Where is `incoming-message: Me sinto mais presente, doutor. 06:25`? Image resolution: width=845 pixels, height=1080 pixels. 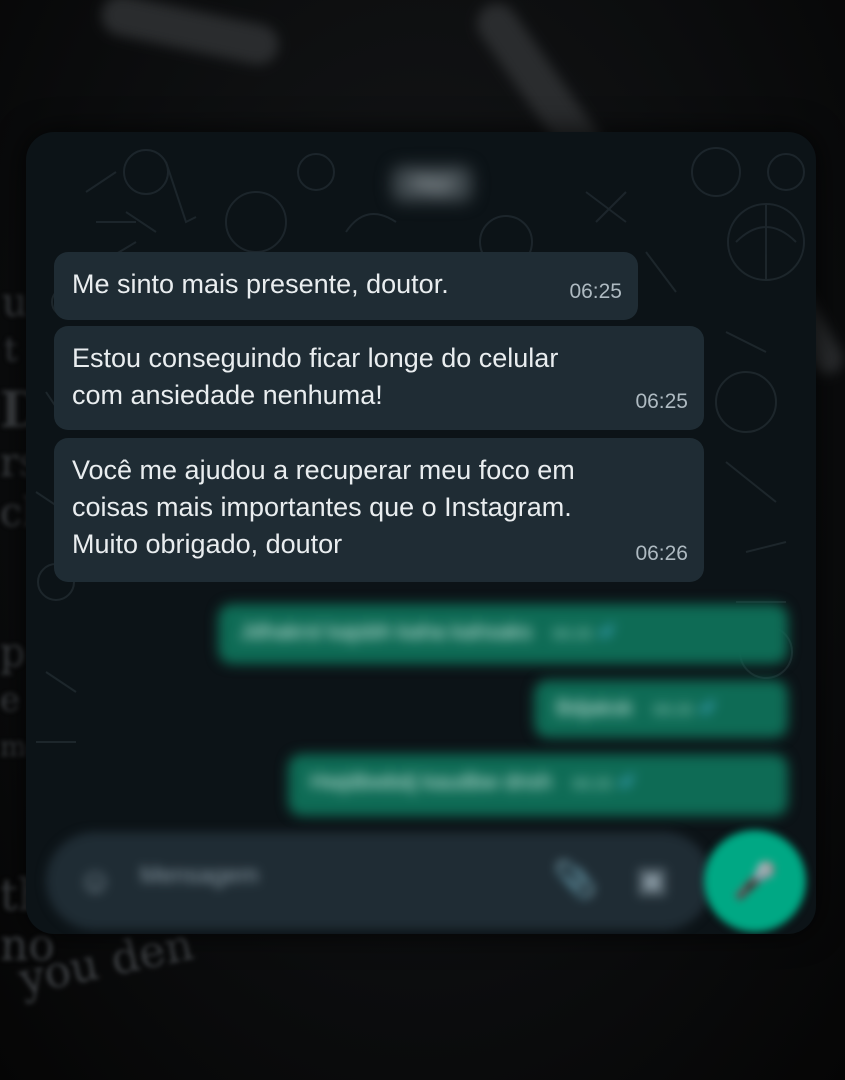 incoming-message: Me sinto mais presente, doutor. 06:25 is located at coordinates (346, 286).